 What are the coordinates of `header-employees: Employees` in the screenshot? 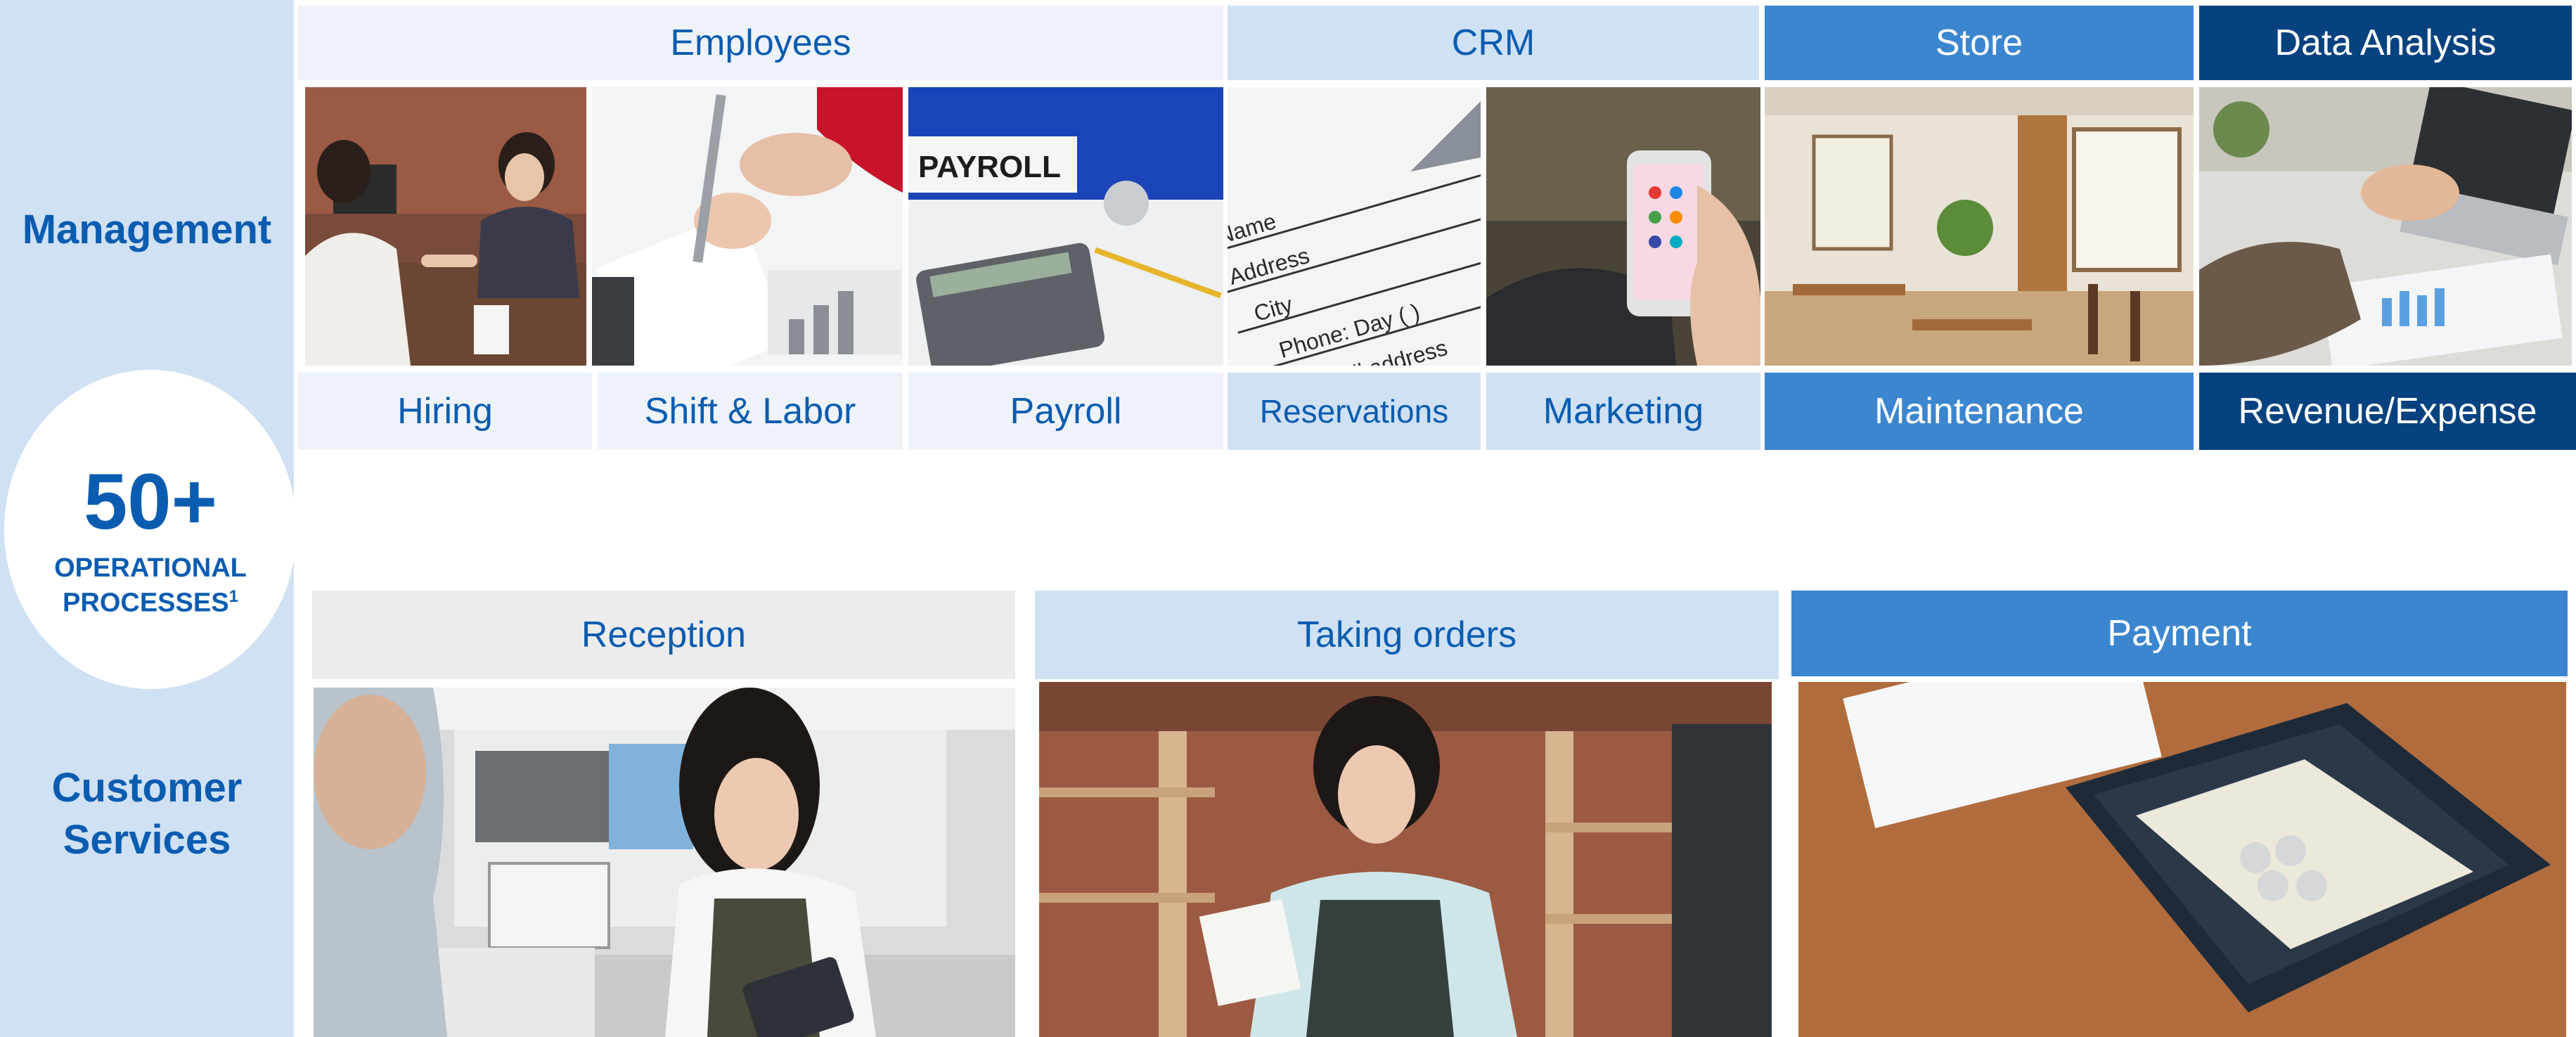 It's located at (760, 43).